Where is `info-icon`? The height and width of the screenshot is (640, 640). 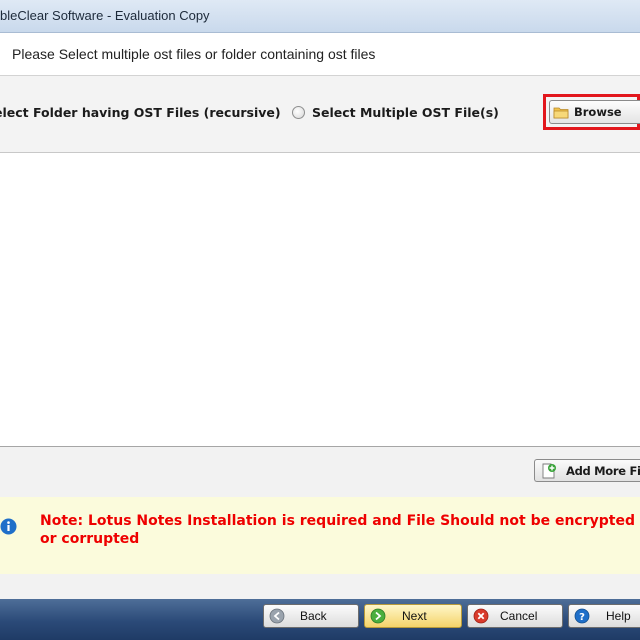 info-icon is located at coordinates (8, 526).